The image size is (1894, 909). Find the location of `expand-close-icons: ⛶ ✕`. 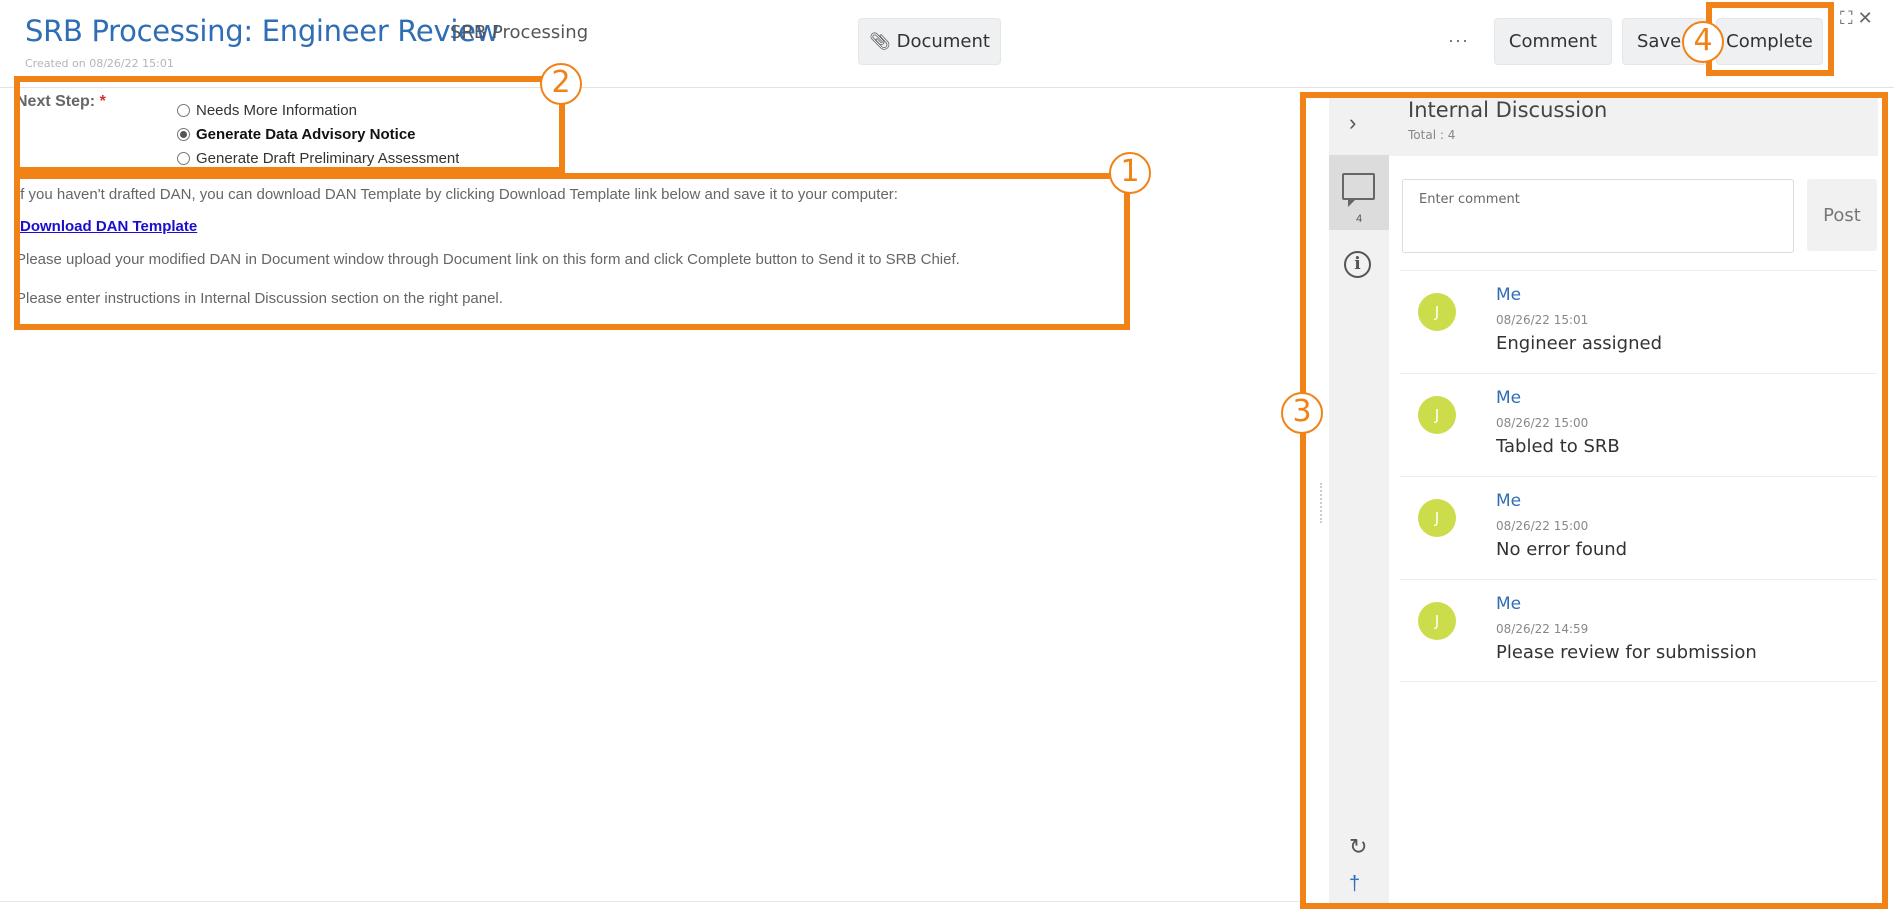

expand-close-icons: ⛶ ✕ is located at coordinates (1856, 18).